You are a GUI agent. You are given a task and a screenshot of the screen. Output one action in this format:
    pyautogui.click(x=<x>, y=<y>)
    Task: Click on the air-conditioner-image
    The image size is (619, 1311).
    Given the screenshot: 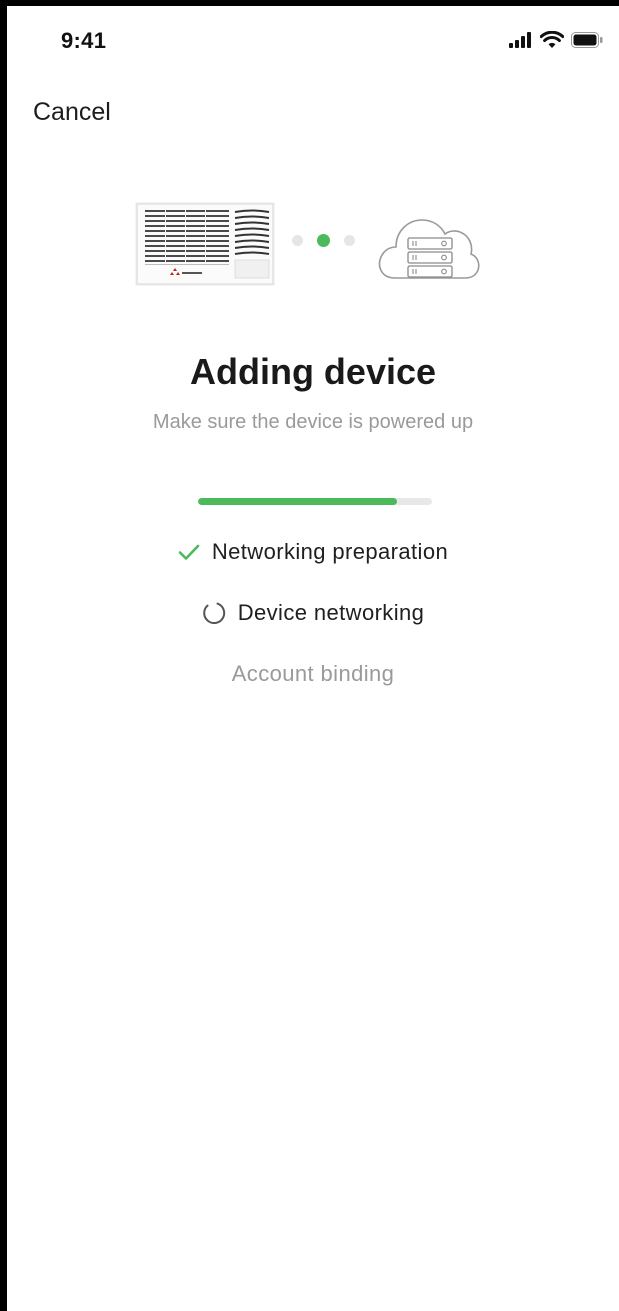 What is the action you would take?
    pyautogui.click(x=205, y=244)
    